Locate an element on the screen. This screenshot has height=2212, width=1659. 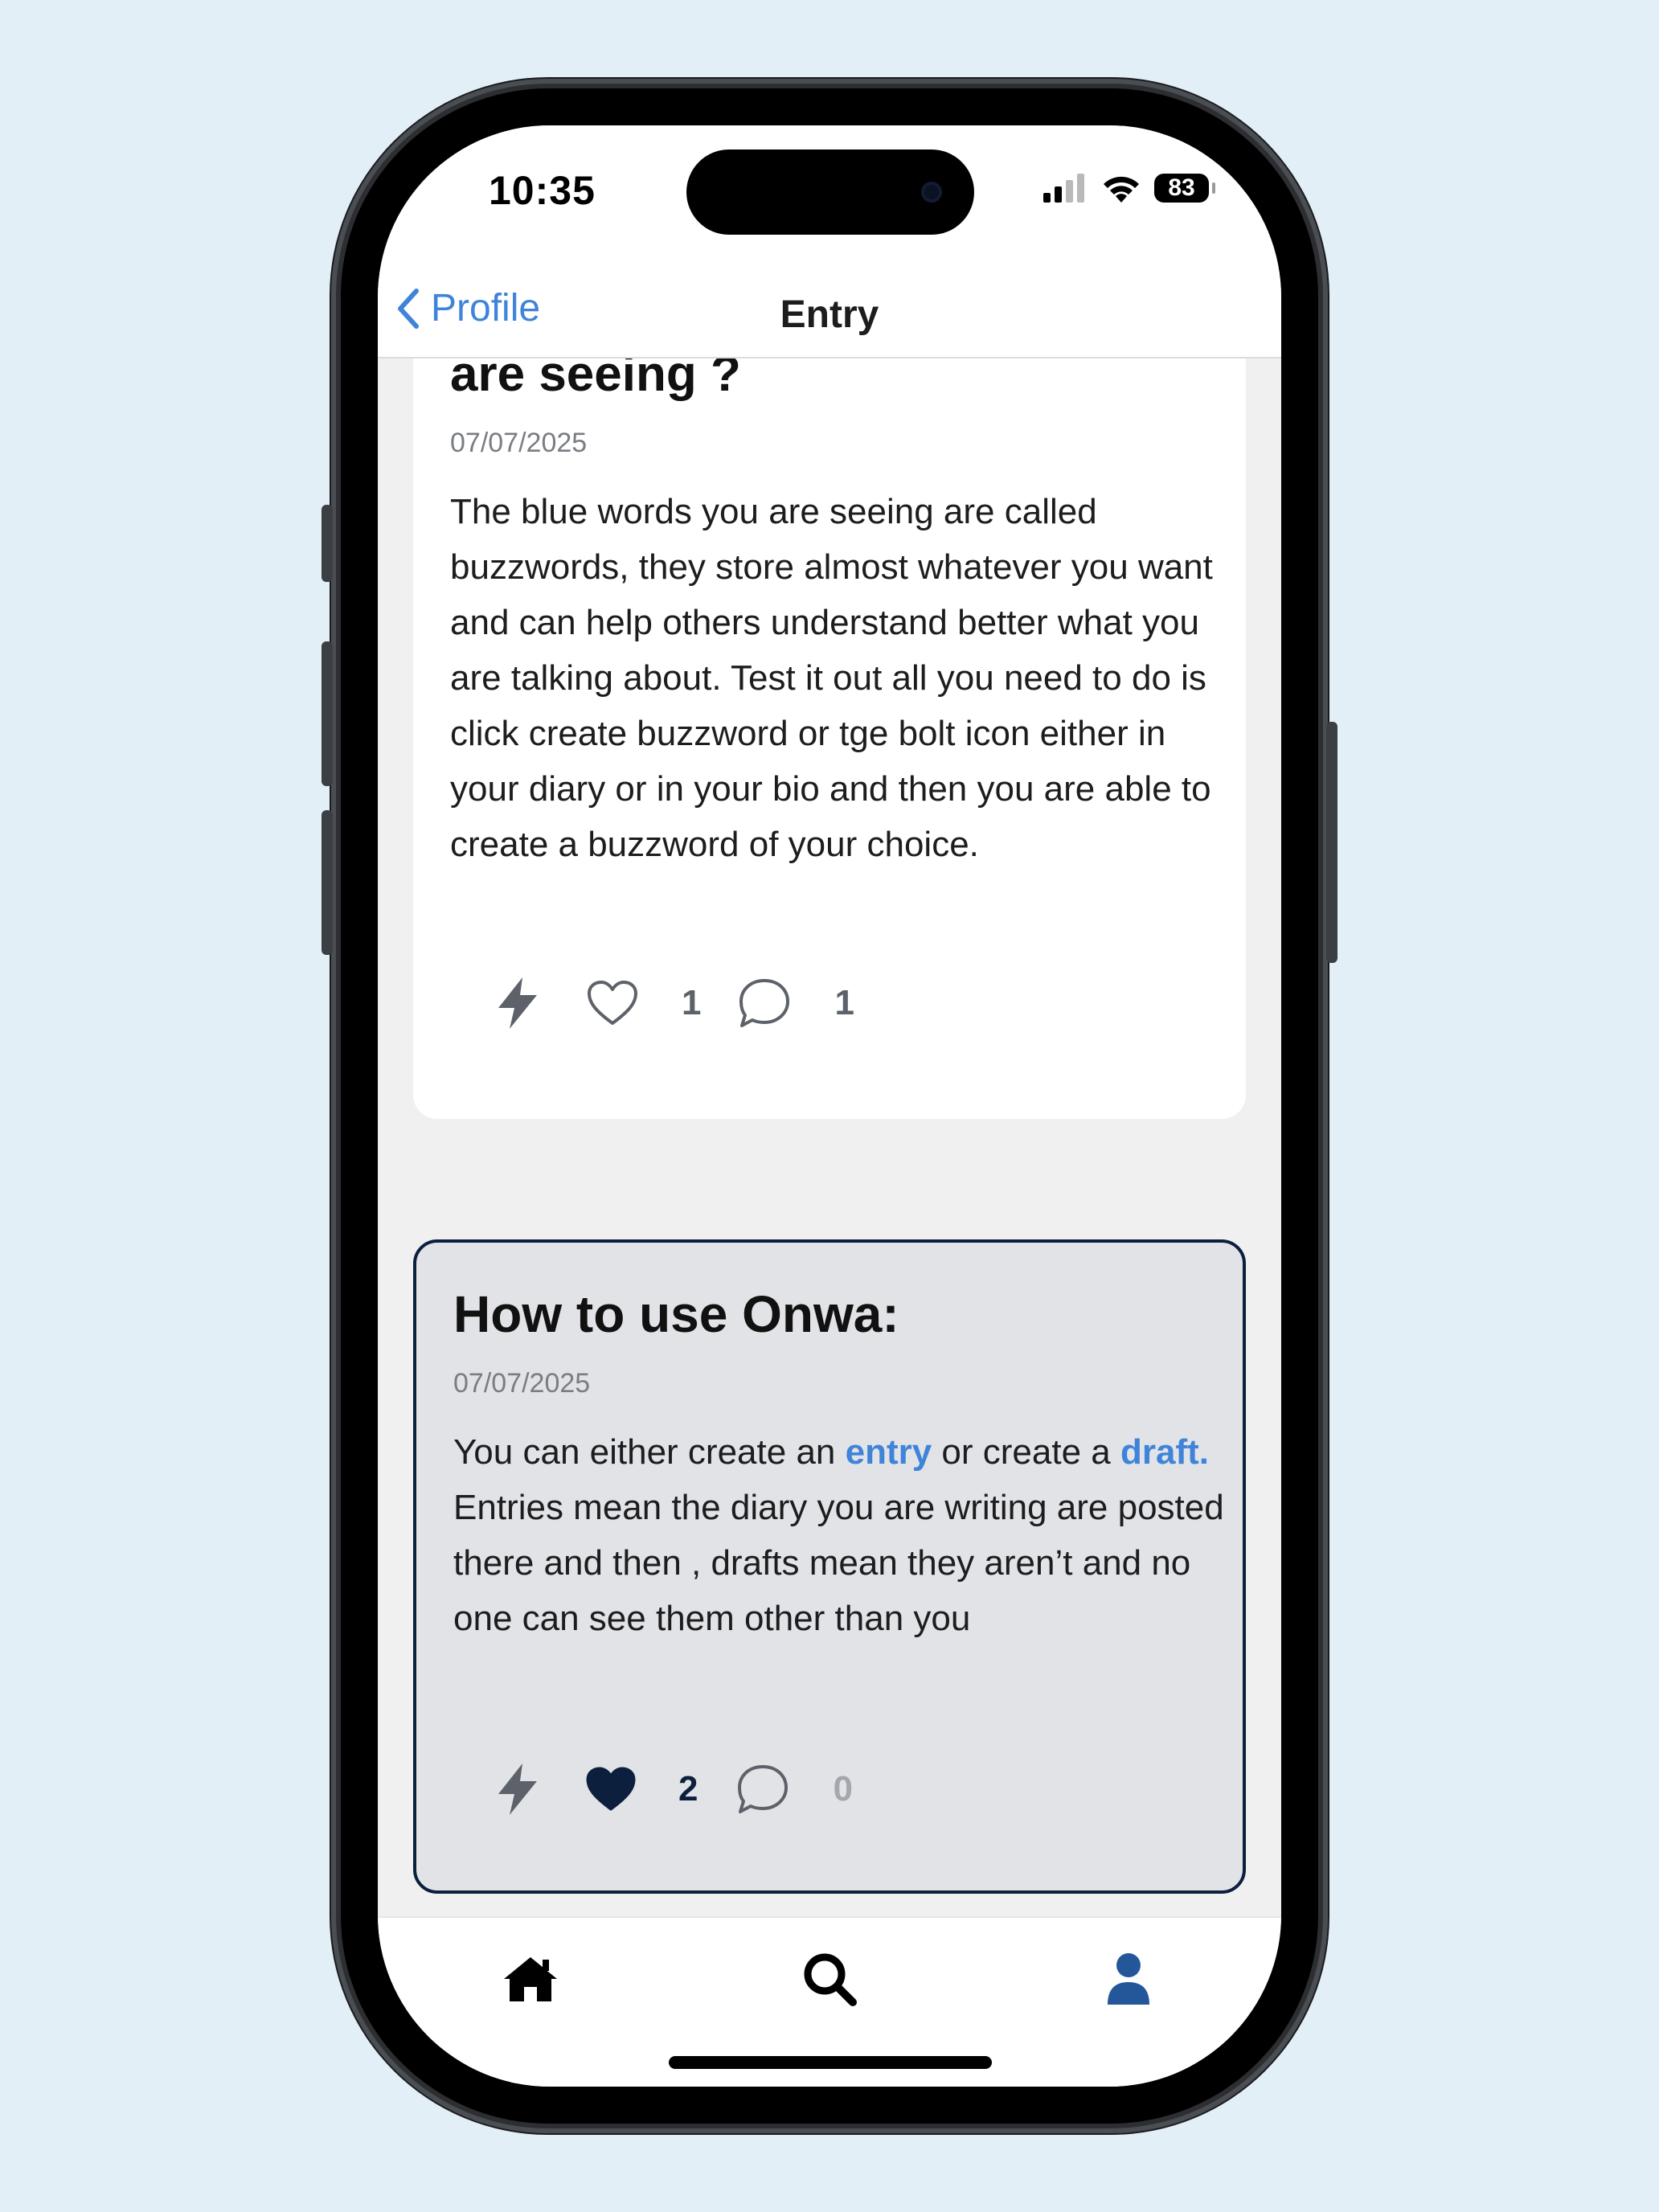
tab-bar is located at coordinates (829, 2002).